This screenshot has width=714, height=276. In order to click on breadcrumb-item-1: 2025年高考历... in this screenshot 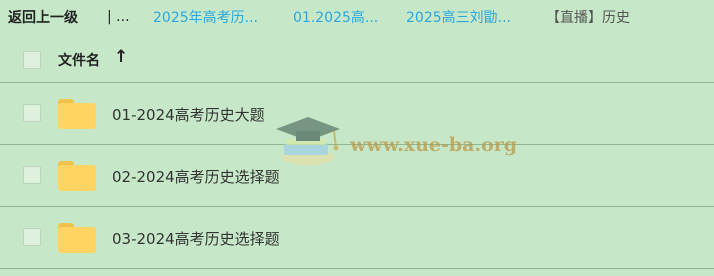, I will do `click(212, 17)`.